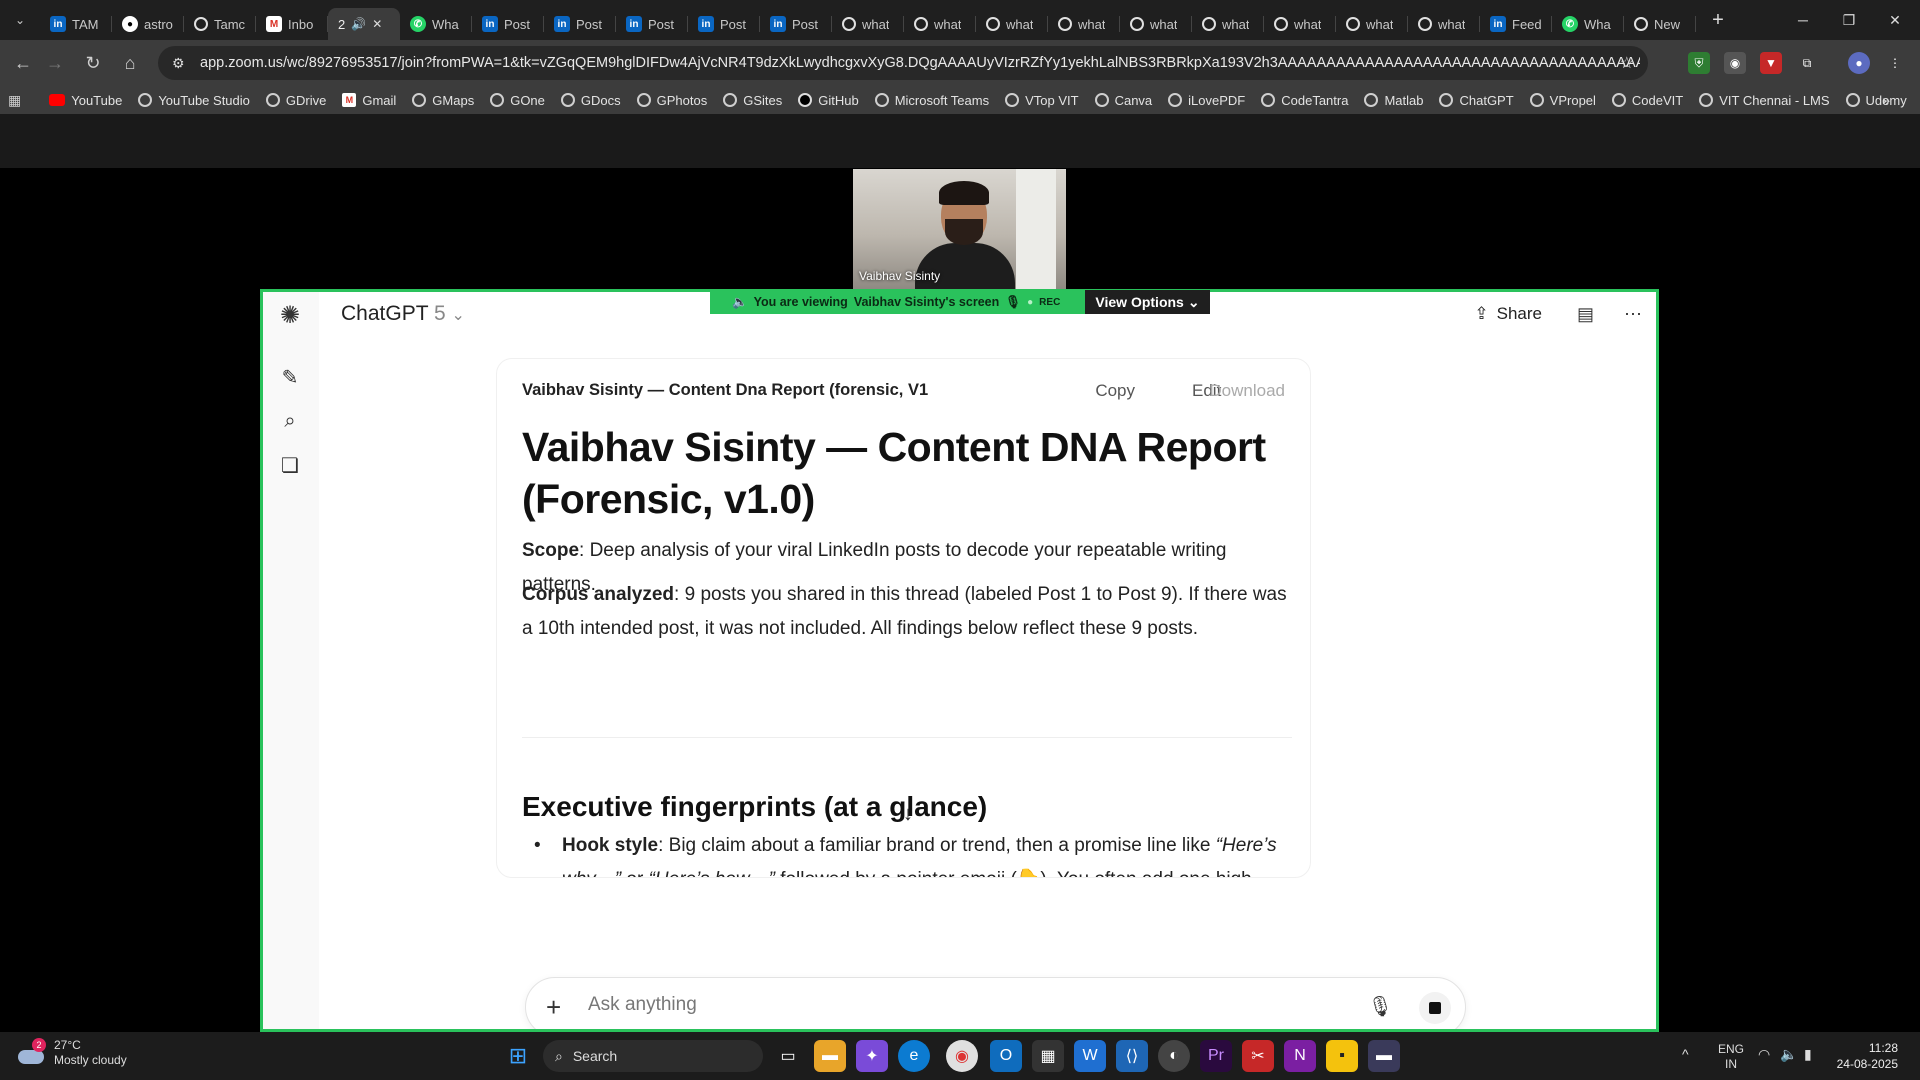  What do you see at coordinates (14, 100) in the screenshot?
I see `apps-grid-icon: ▦` at bounding box center [14, 100].